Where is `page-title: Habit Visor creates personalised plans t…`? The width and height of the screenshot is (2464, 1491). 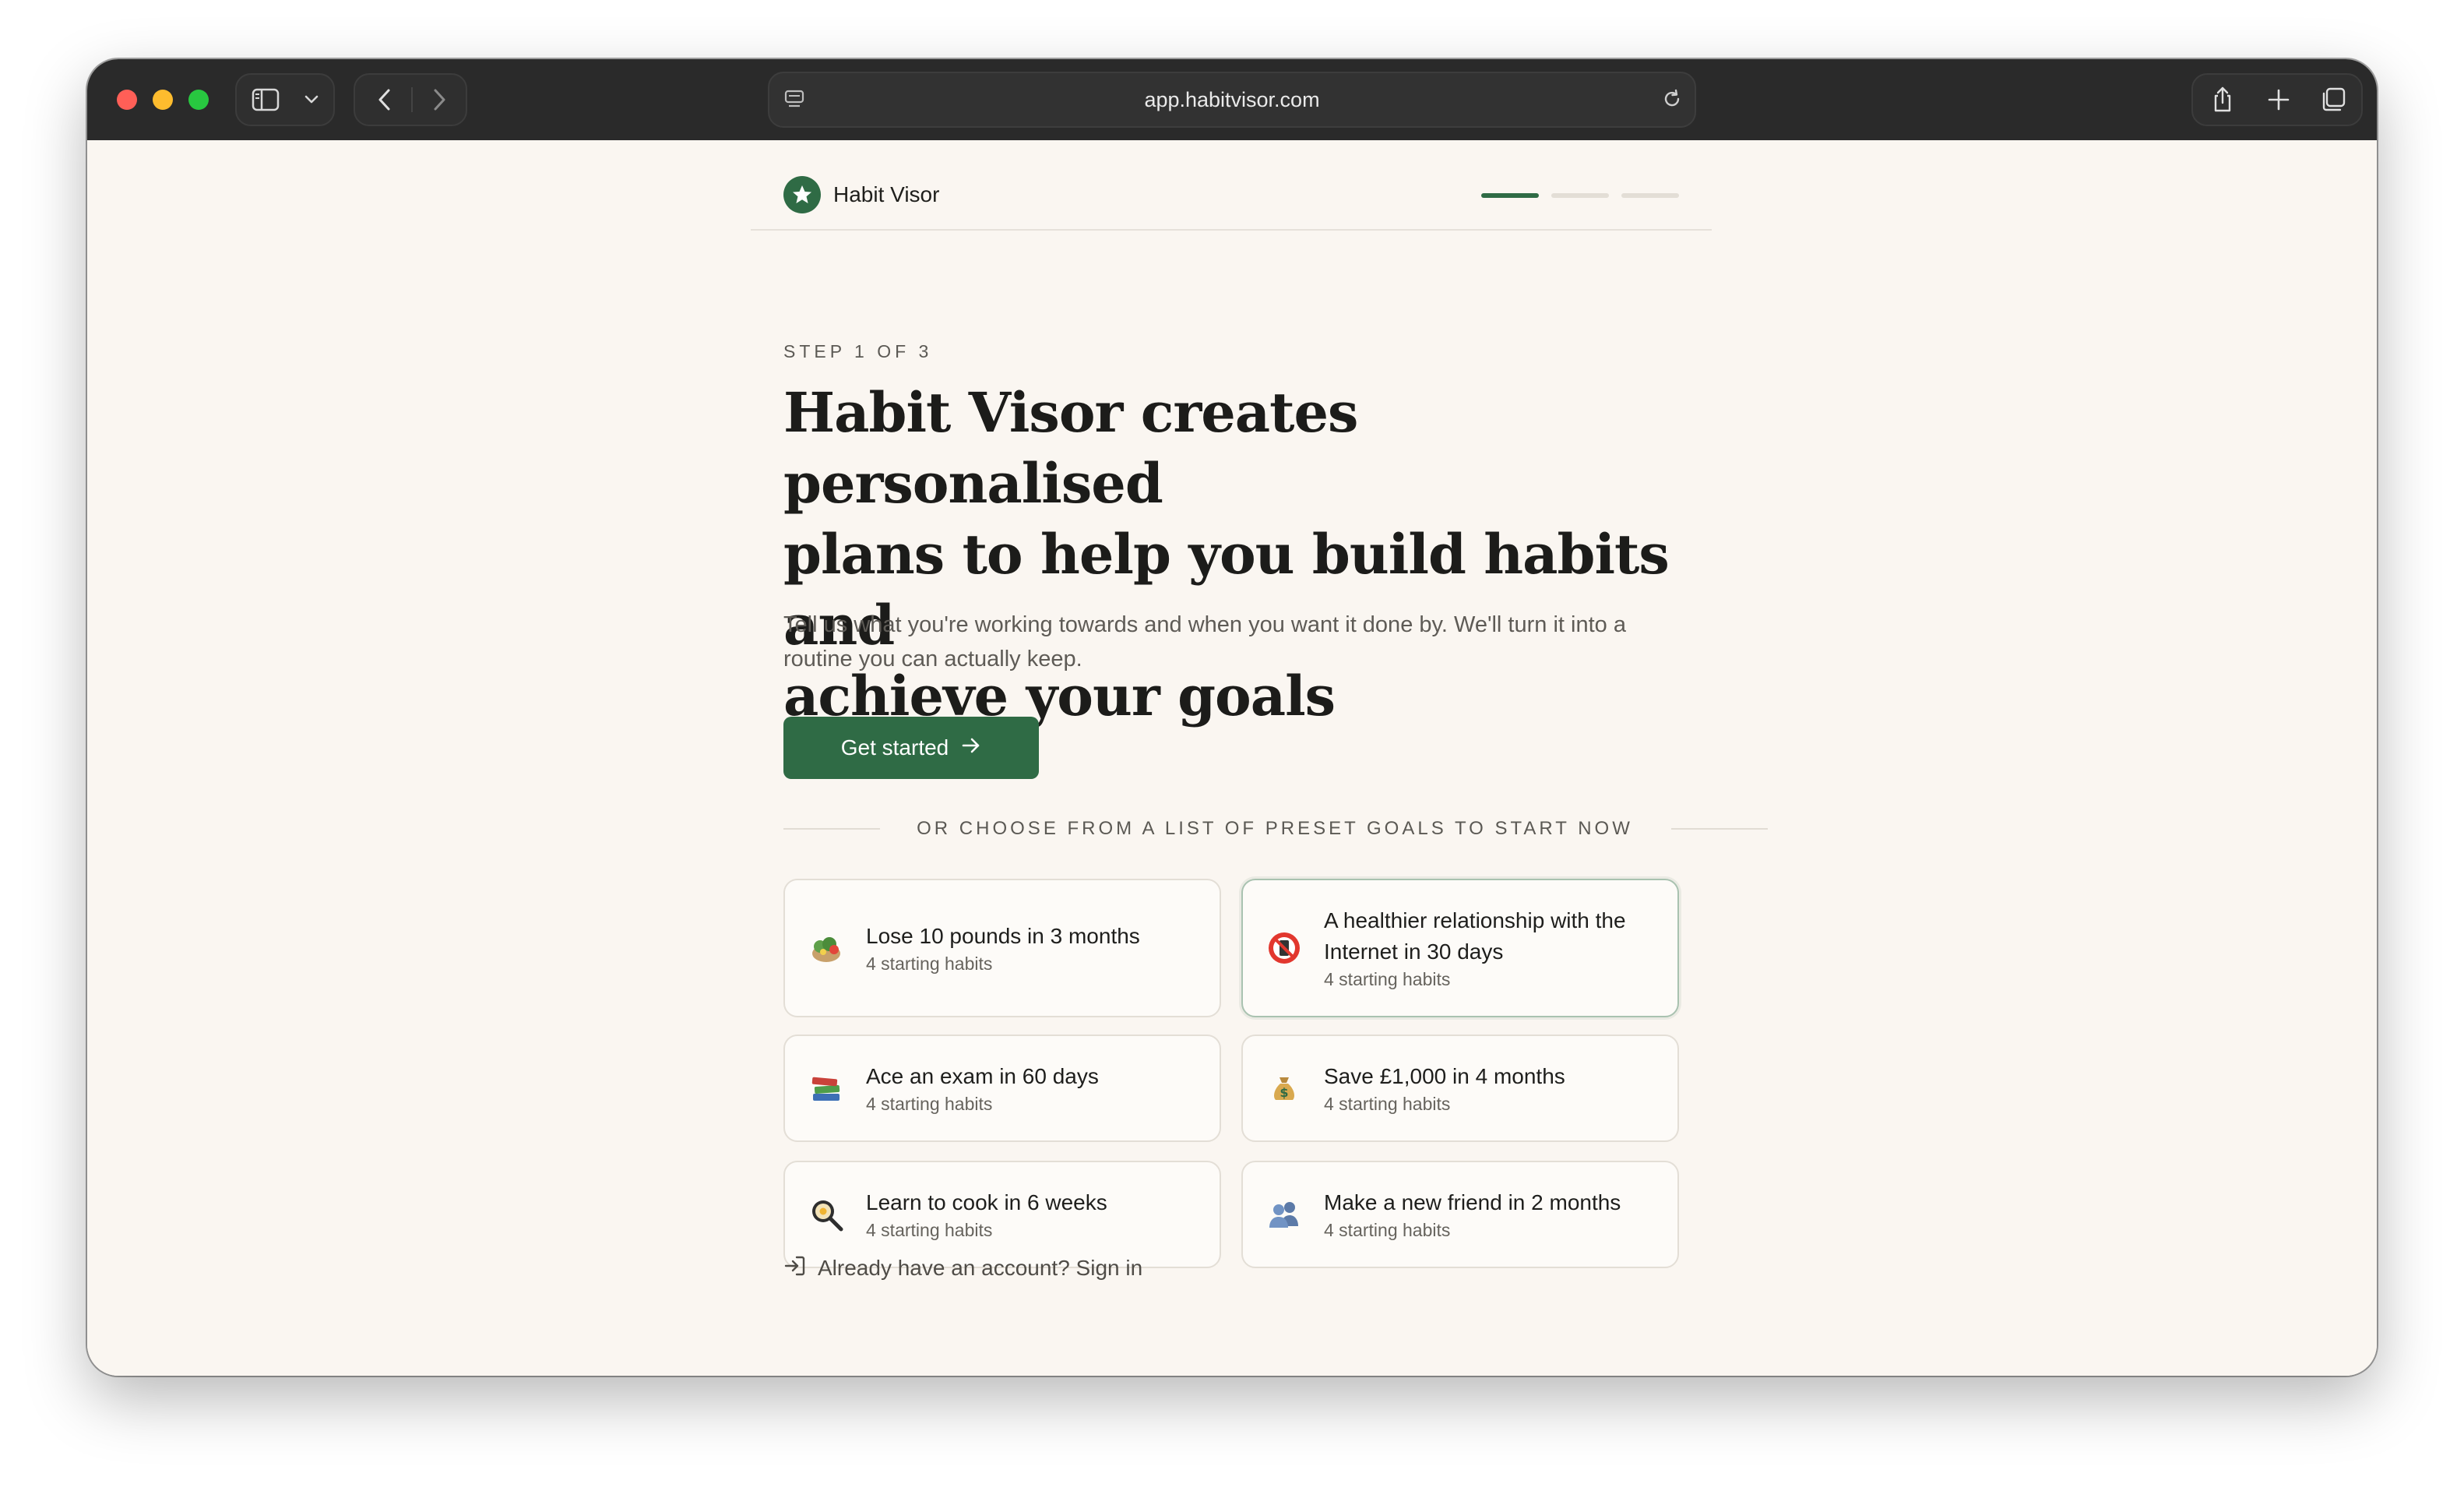 page-title: Habit Visor creates personalised plans t… is located at coordinates (1235, 554).